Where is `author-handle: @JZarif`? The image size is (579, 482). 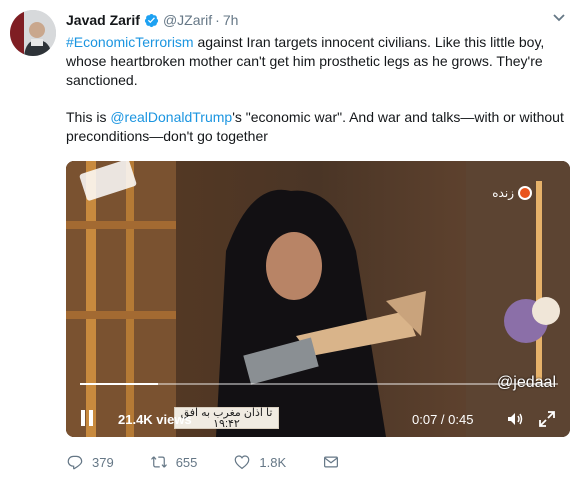
author-handle: @JZarif is located at coordinates (187, 20).